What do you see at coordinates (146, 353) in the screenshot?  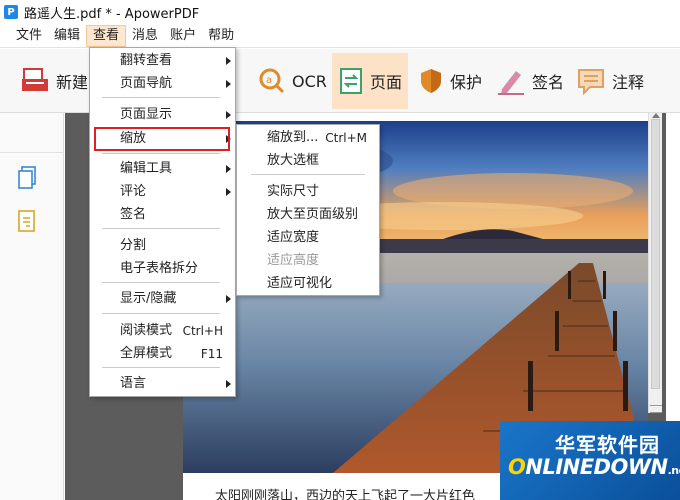 I see `fullscreen-label: 全屏模式` at bounding box center [146, 353].